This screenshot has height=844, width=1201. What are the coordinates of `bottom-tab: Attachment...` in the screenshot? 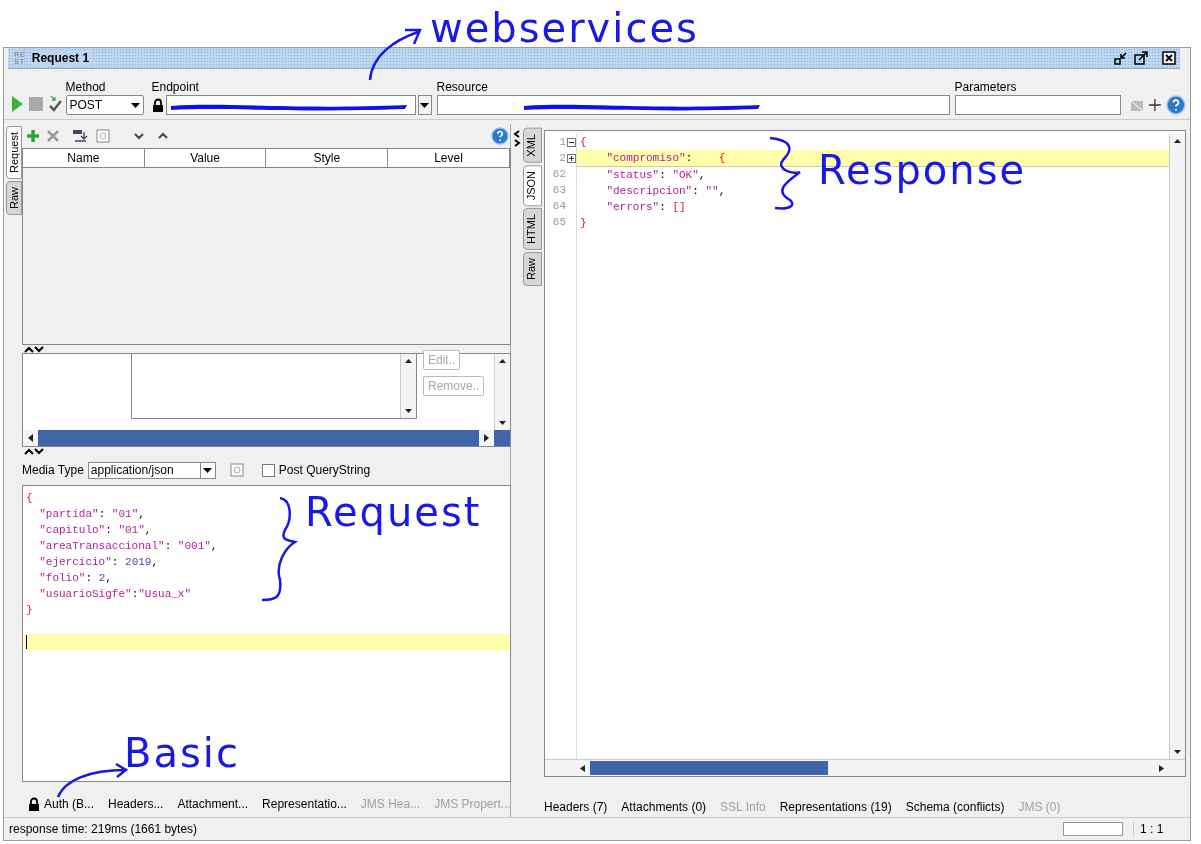 It's located at (213, 804).